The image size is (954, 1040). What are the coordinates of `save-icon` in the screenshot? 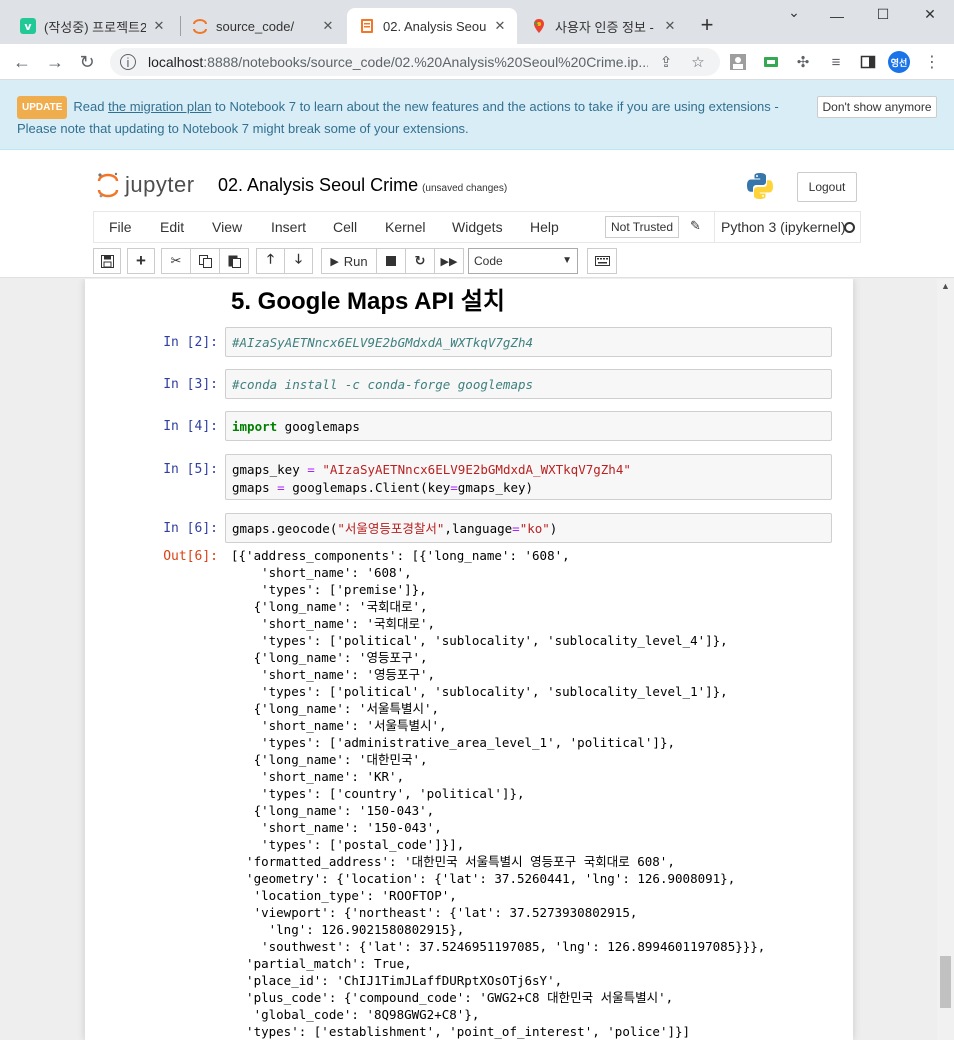 It's located at (107, 261).